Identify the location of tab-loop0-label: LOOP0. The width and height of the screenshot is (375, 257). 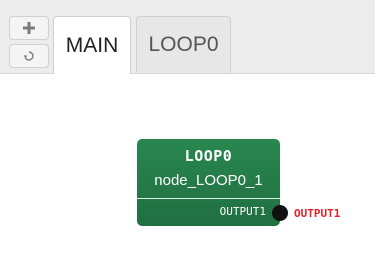
(183, 44).